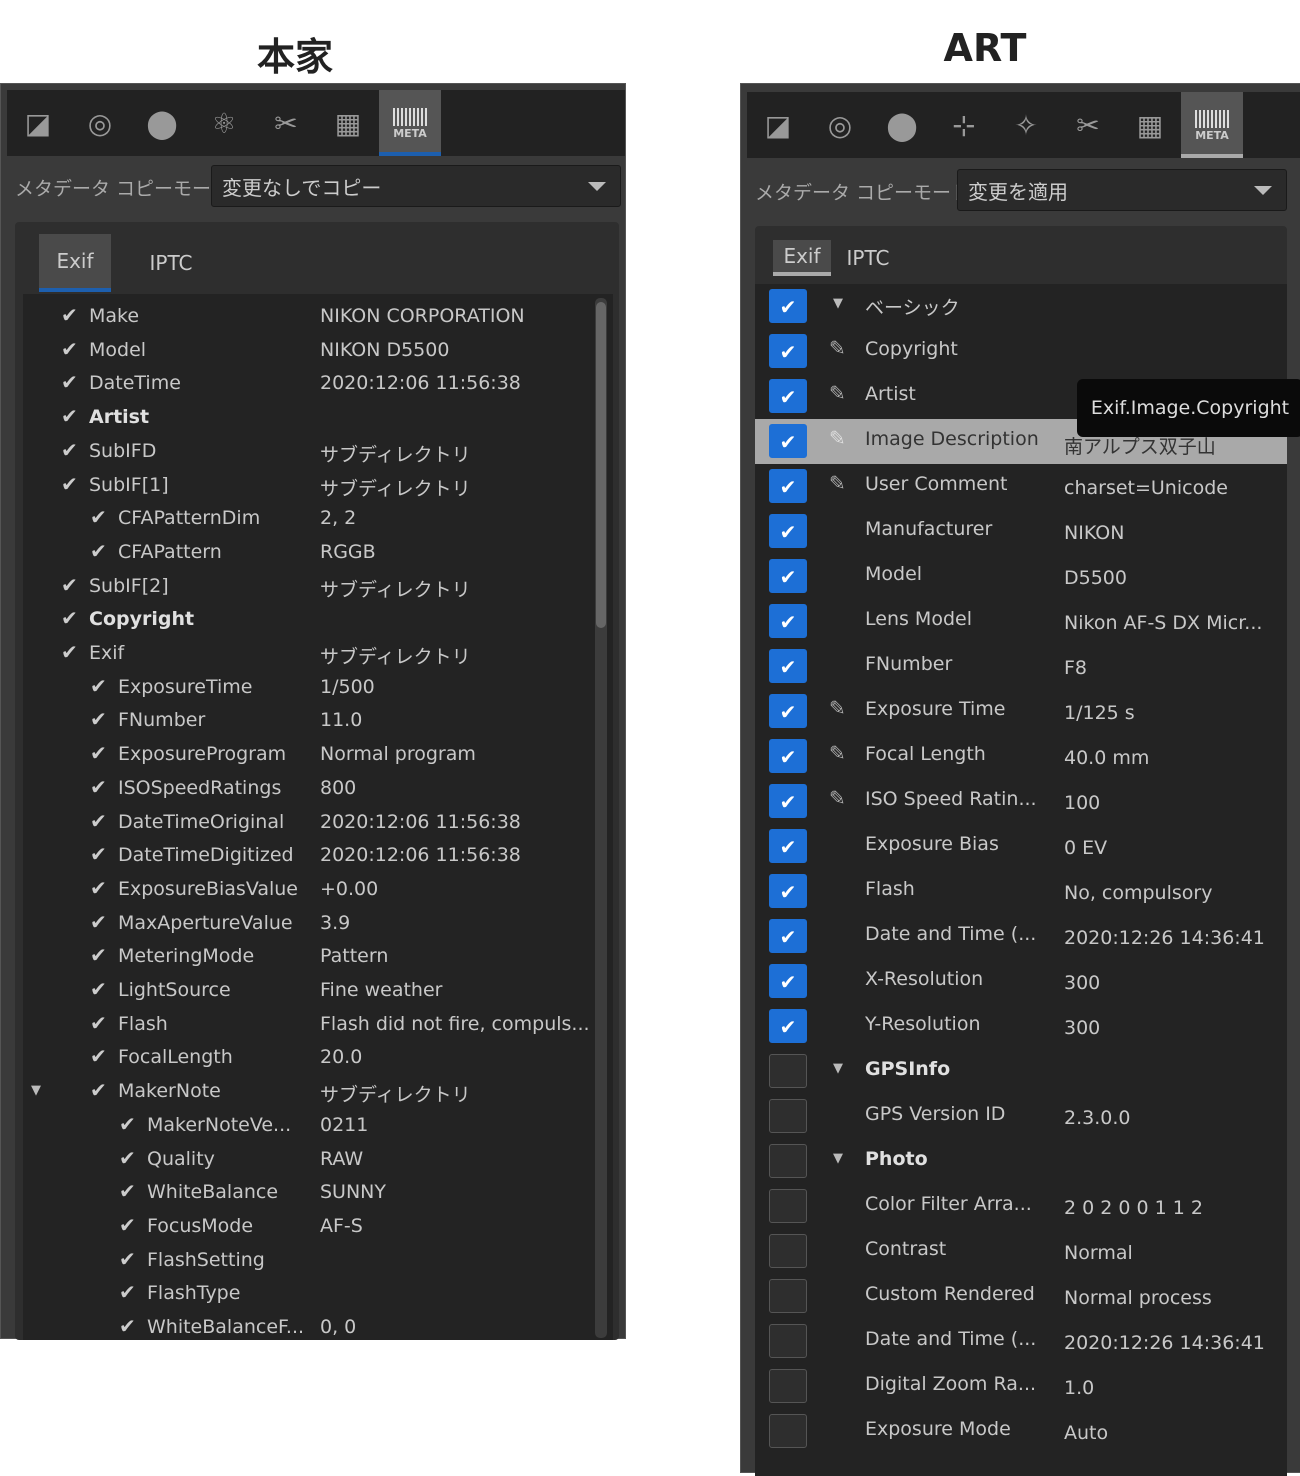 This screenshot has height=1476, width=1300. Describe the element at coordinates (1021, 351) in the screenshot. I see `list-row: ✔ ✎ Copyright` at that location.